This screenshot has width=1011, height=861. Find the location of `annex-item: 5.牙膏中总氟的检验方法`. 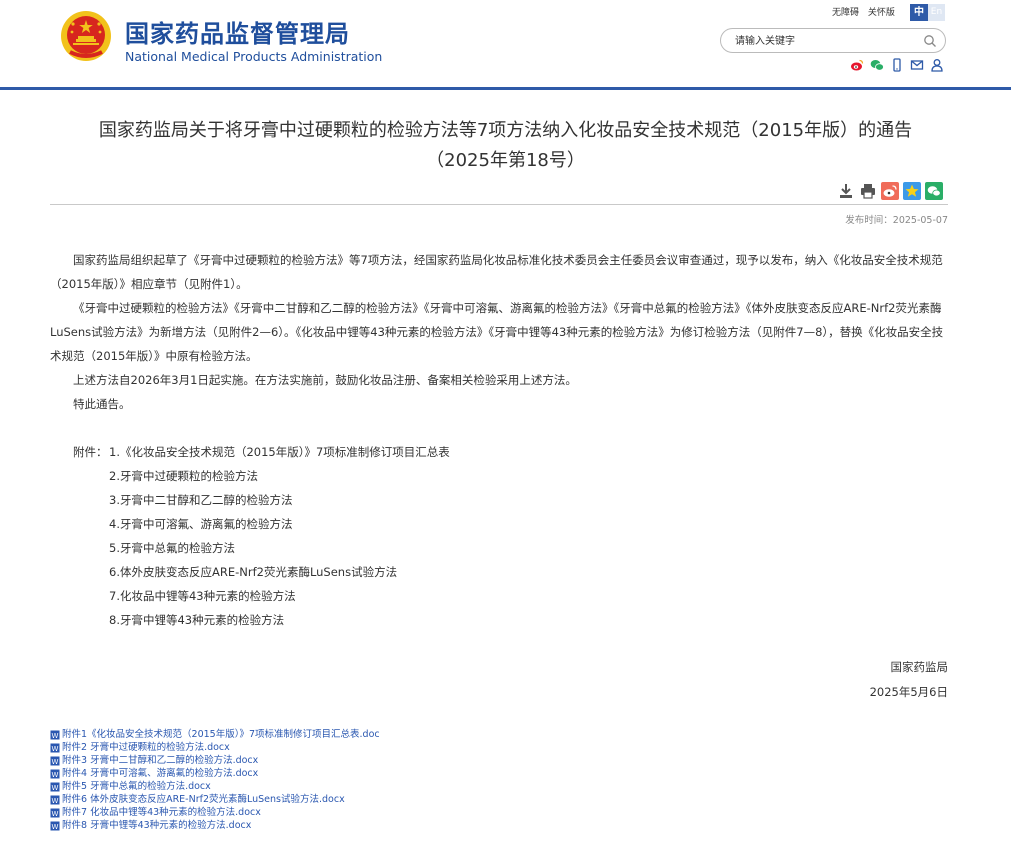

annex-item: 5.牙膏中总氟的检验方法 is located at coordinates (172, 548).